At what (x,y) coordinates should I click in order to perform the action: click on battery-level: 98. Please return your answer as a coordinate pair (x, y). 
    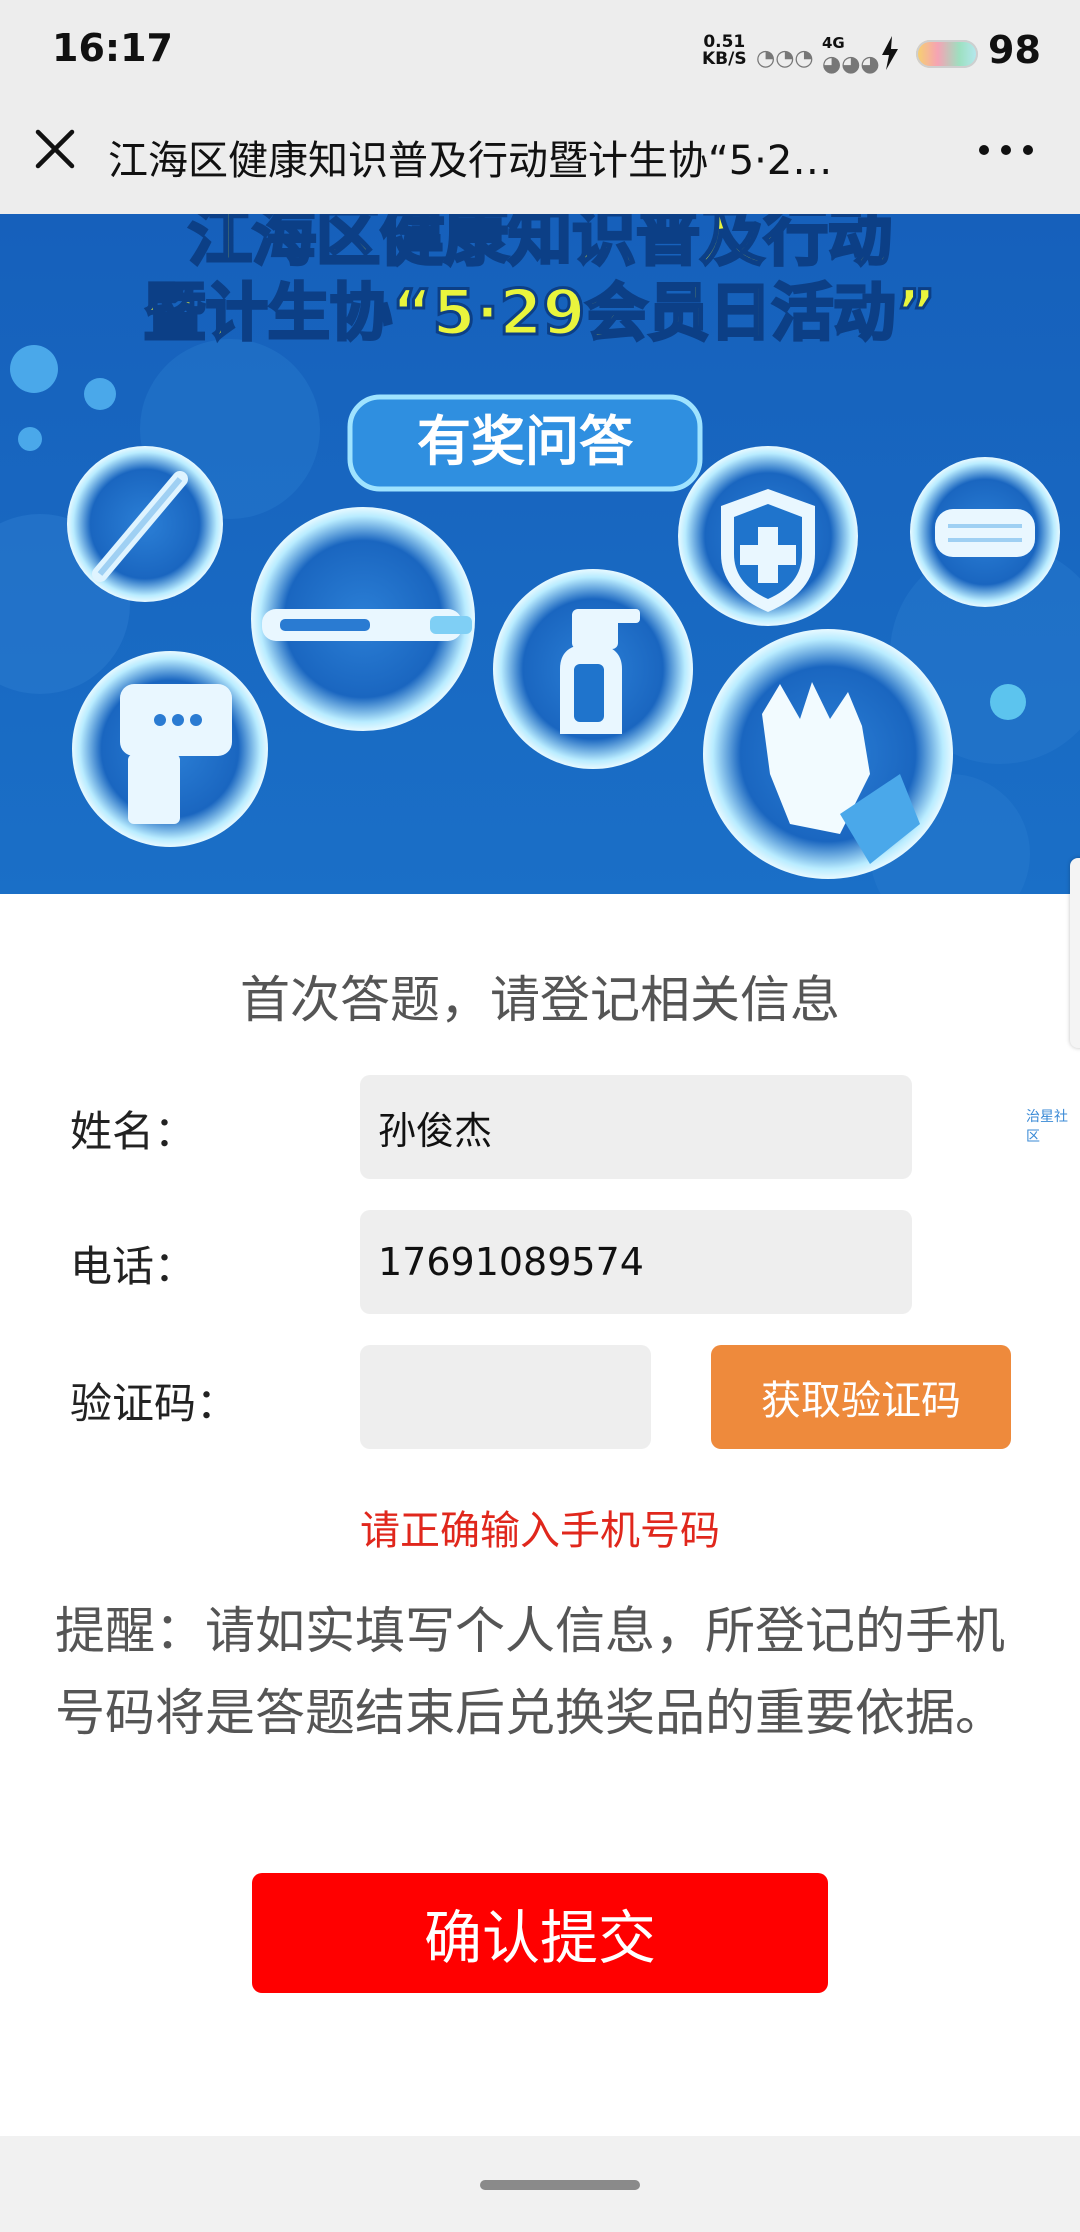
    Looking at the image, I should click on (1014, 50).